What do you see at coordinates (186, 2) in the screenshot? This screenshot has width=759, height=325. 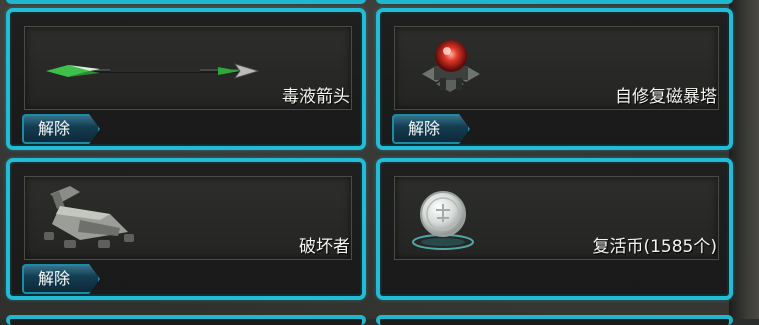 I see `card-peek-top-left` at bounding box center [186, 2].